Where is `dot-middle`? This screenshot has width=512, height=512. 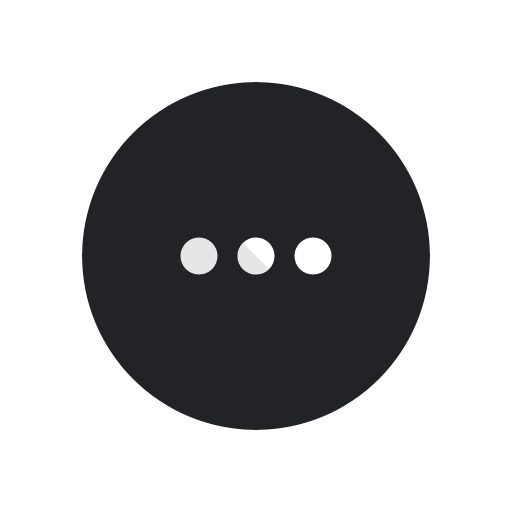 dot-middle is located at coordinates (256, 256).